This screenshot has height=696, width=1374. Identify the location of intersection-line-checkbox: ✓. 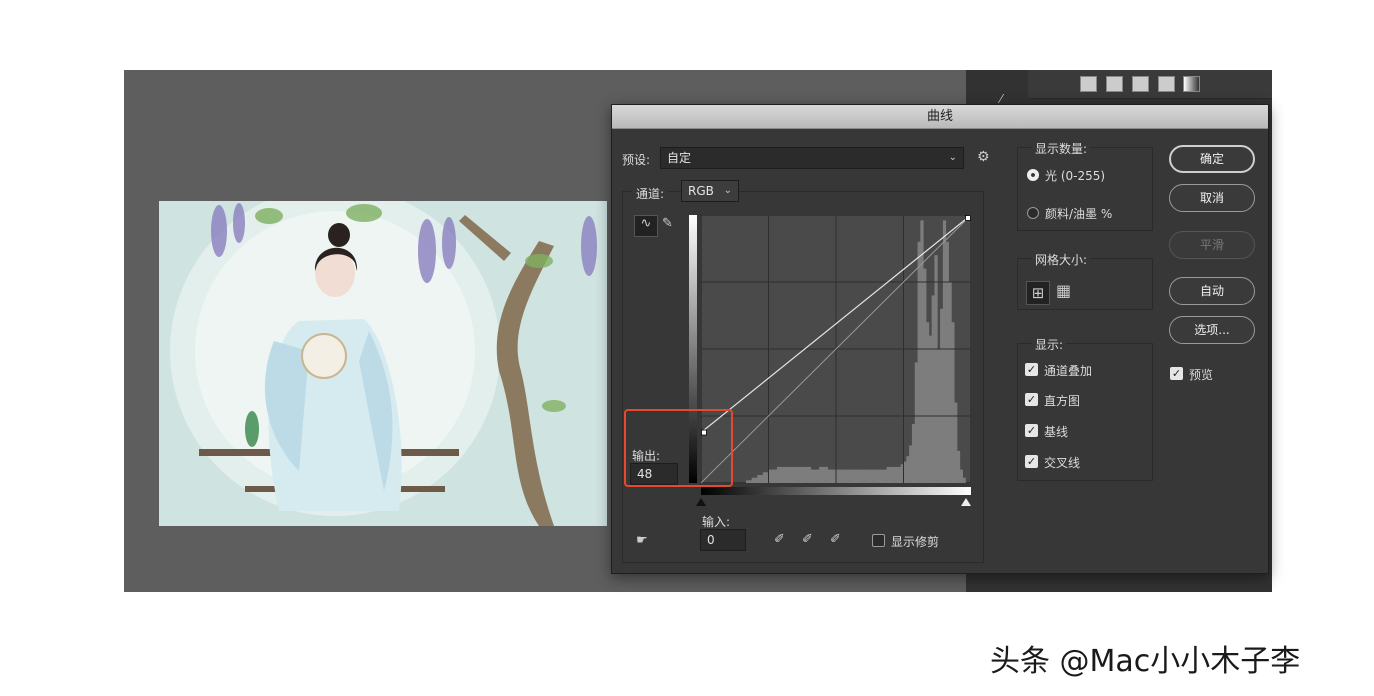
(1031, 461).